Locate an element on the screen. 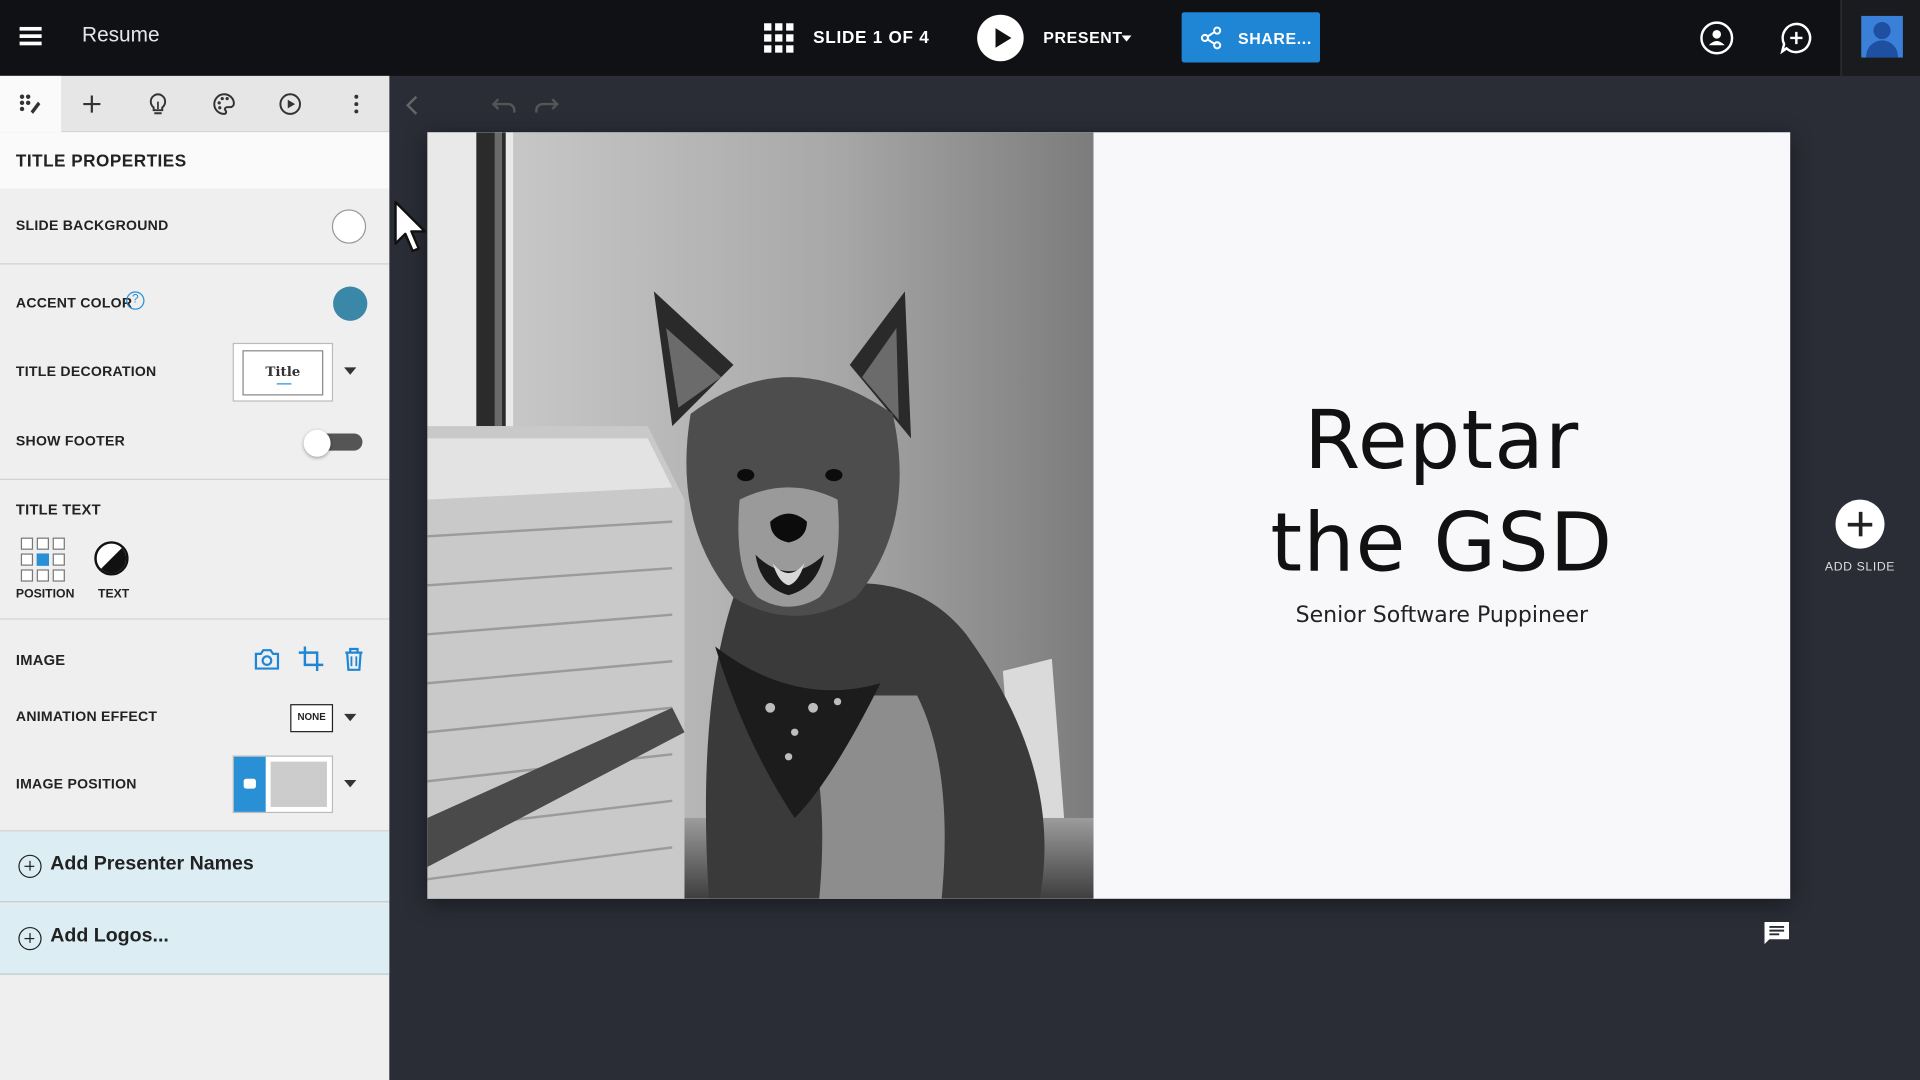 The width and height of the screenshot is (1920, 1080). document-title: Resume is located at coordinates (121, 35).